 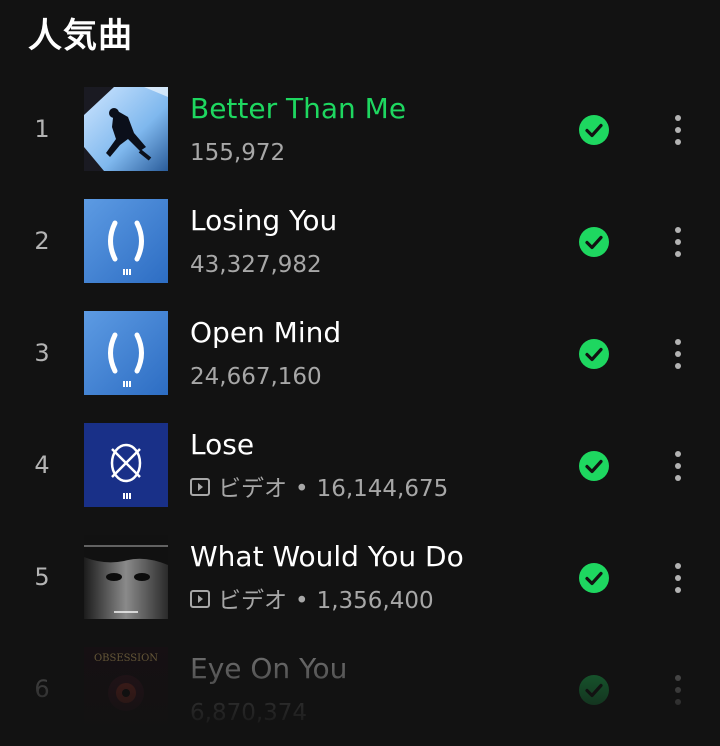 I want to click on track-title: What Would You Do, so click(x=327, y=556).